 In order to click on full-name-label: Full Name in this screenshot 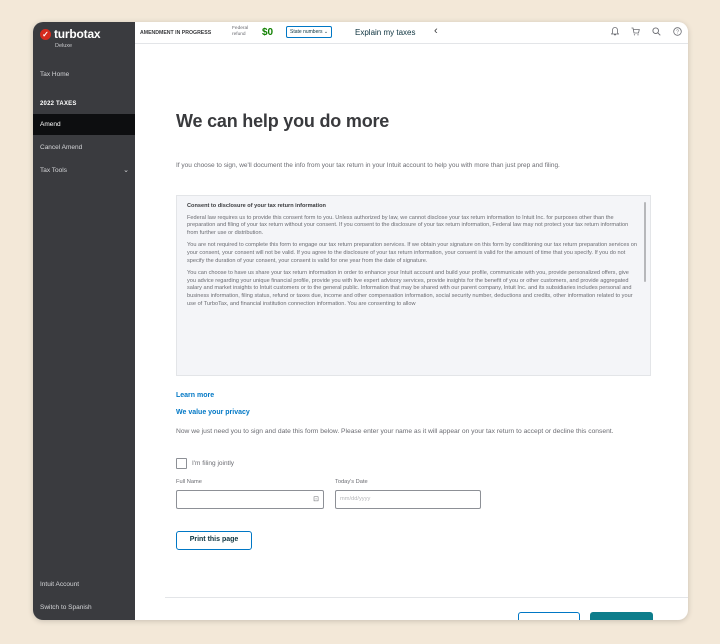, I will do `click(189, 482)`.